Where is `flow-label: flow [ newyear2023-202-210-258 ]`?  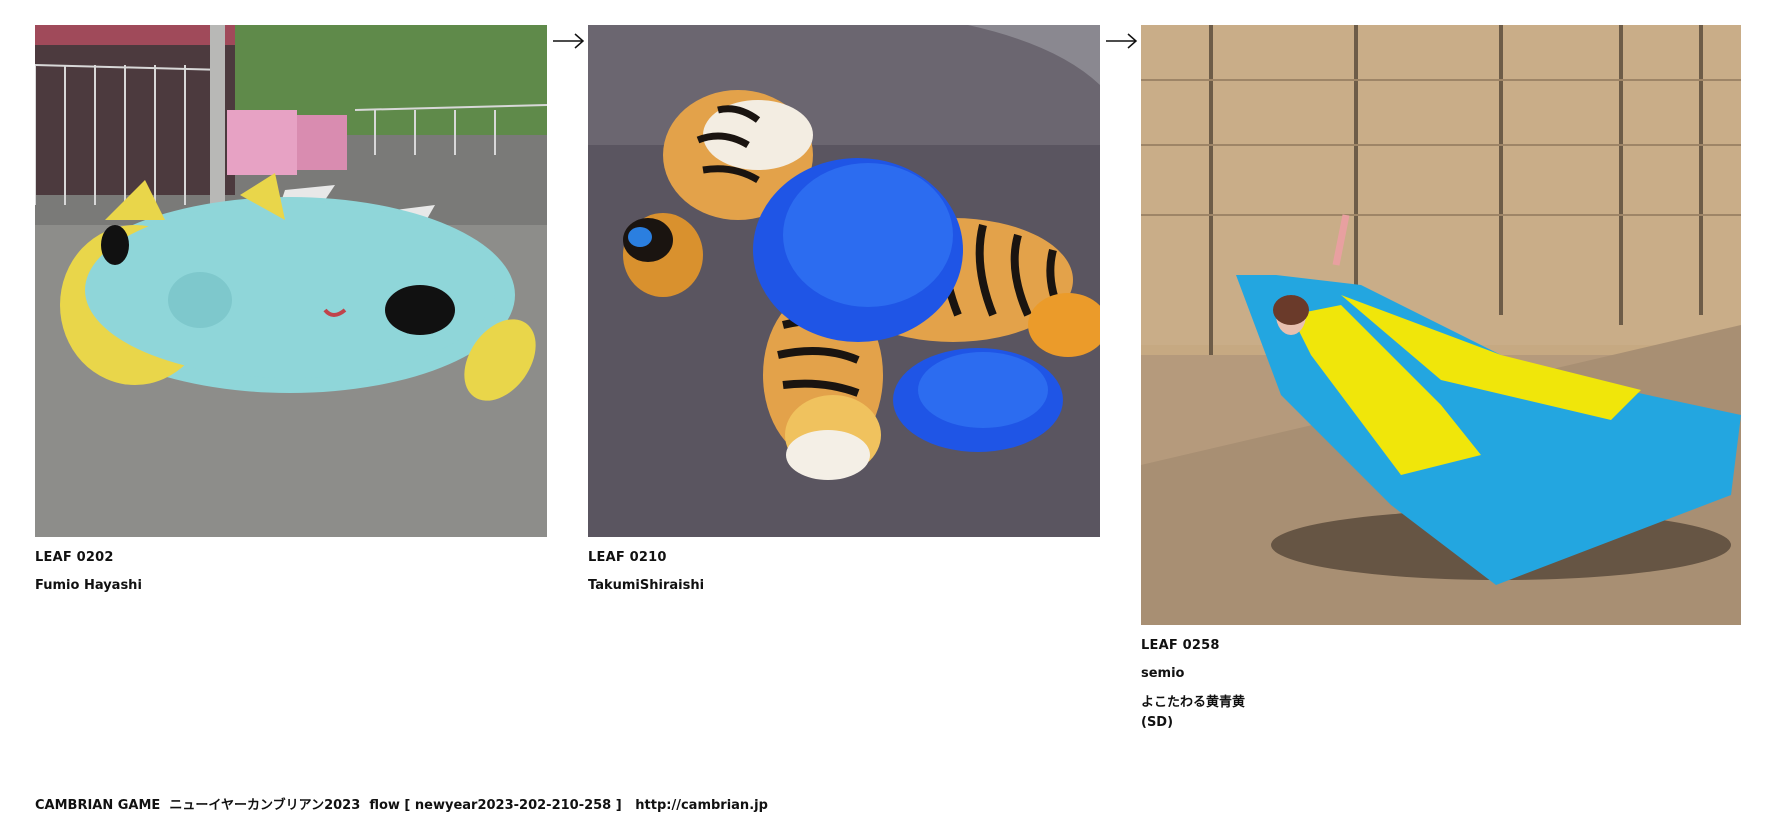 flow-label: flow [ newyear2023-202-210-258 ] is located at coordinates (495, 805).